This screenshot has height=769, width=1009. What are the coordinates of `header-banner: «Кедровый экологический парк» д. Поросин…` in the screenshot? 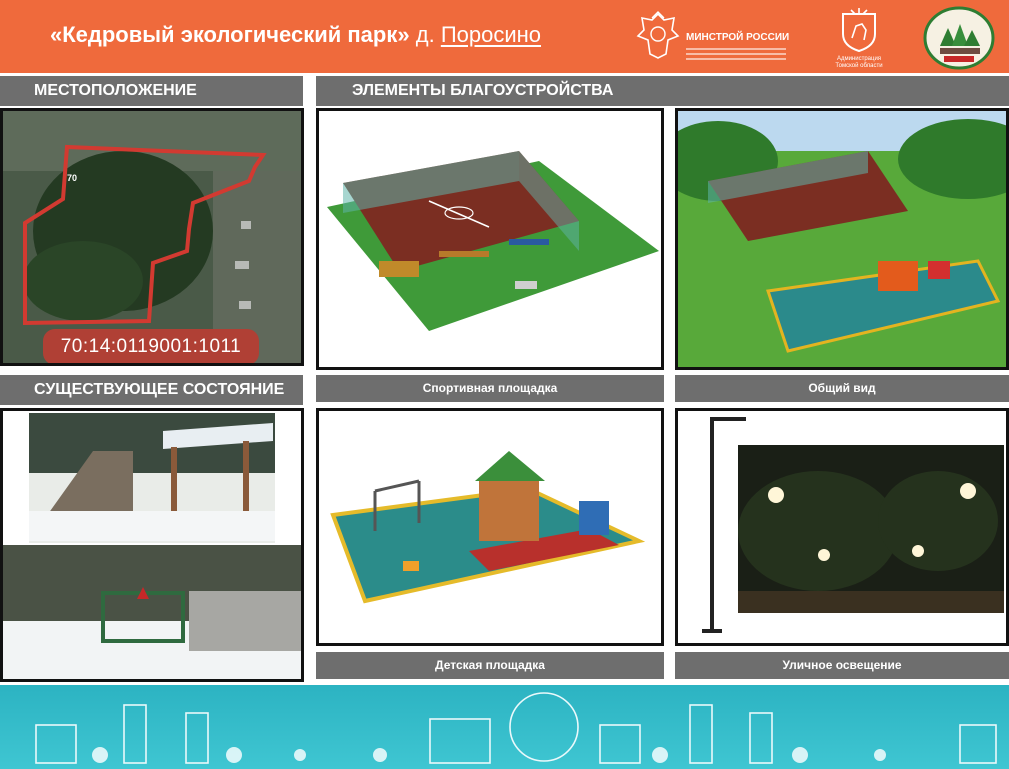 It's located at (504, 36).